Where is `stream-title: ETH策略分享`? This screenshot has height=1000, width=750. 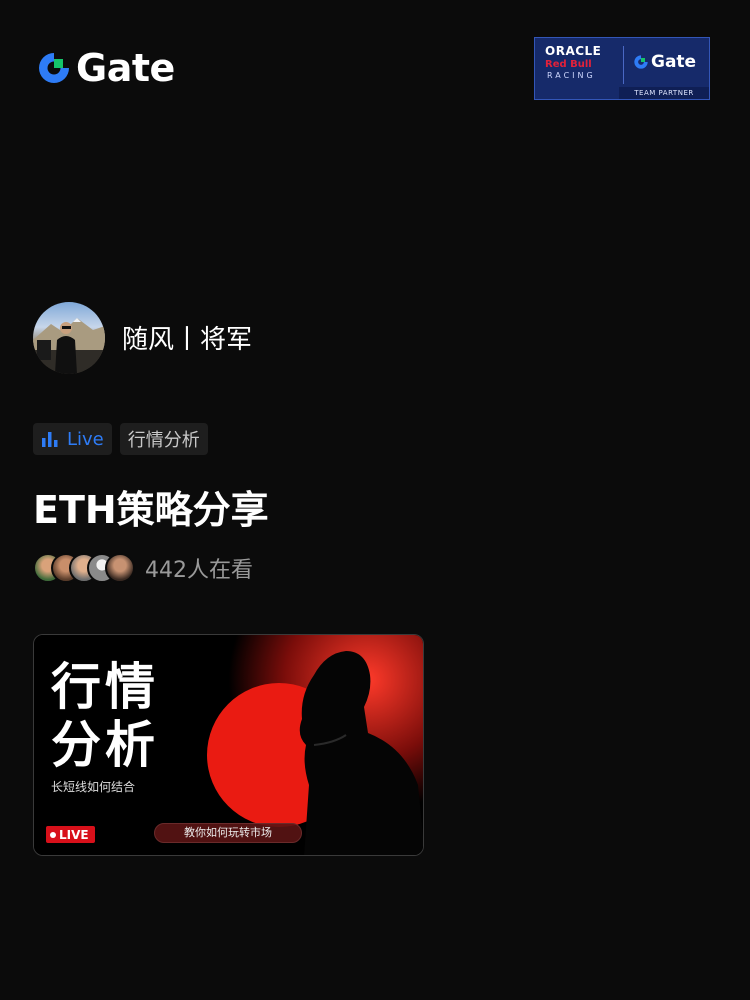 stream-title: ETH策略分享 is located at coordinates (151, 510).